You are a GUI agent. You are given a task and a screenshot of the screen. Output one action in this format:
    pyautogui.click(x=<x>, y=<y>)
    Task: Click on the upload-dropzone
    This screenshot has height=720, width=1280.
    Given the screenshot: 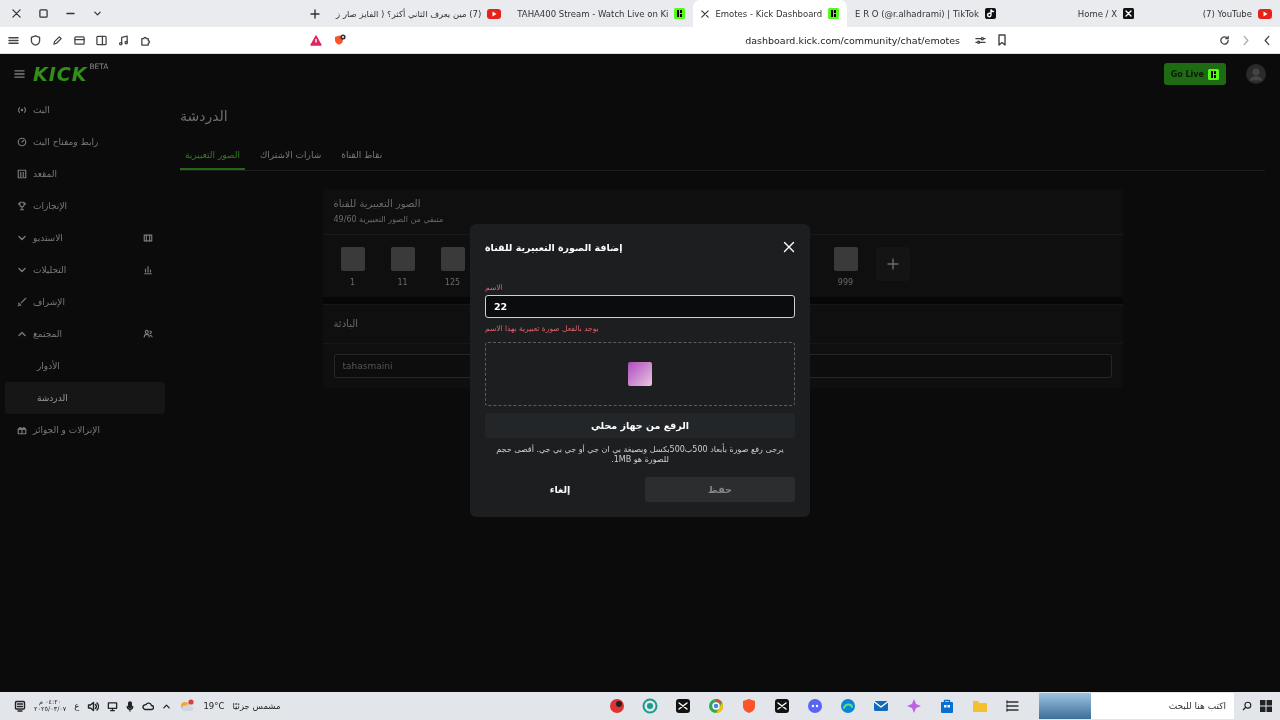 What is the action you would take?
    pyautogui.click(x=640, y=374)
    